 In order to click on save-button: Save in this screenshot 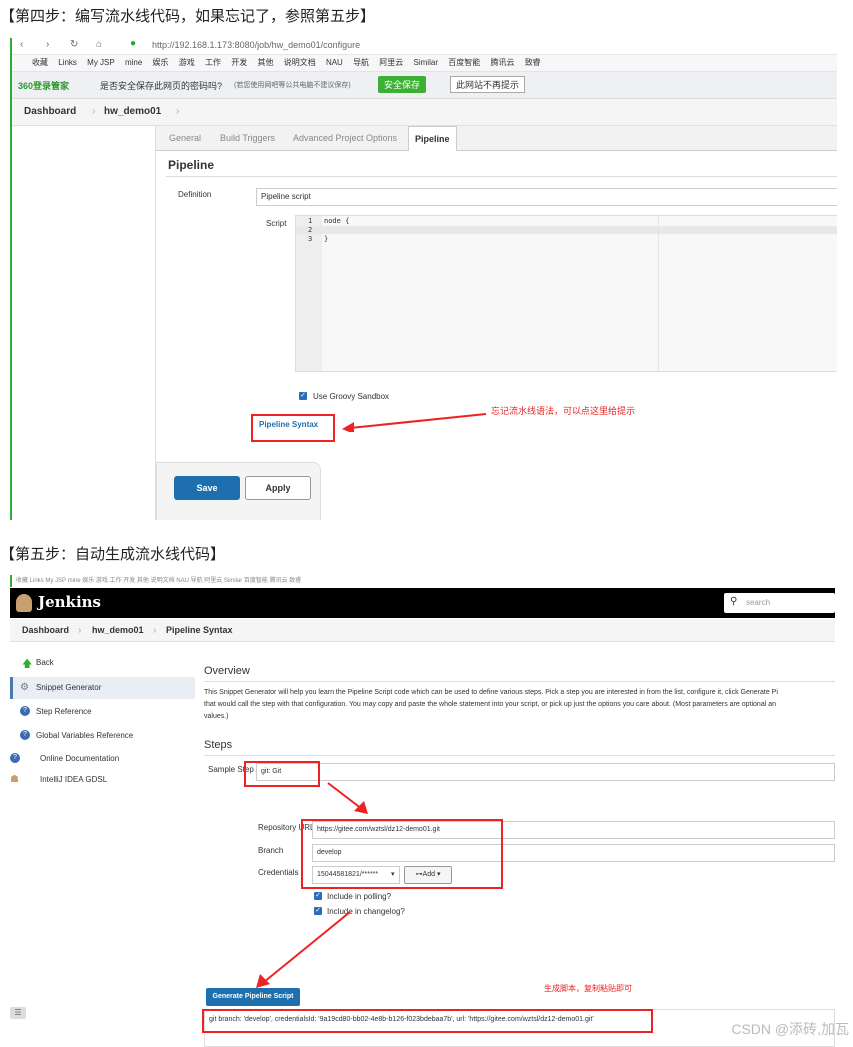, I will do `click(207, 488)`.